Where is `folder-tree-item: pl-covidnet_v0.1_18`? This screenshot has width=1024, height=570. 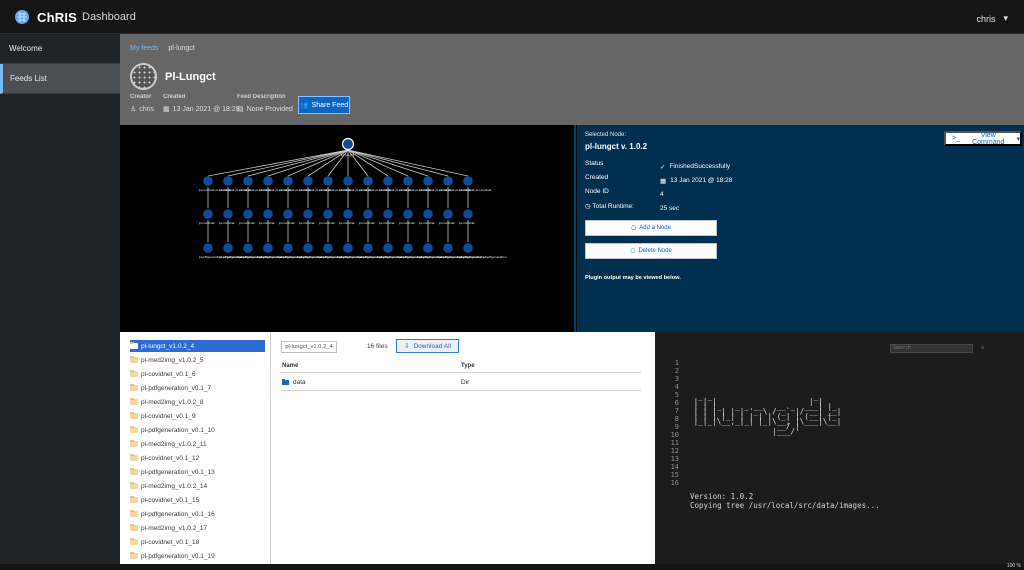 folder-tree-item: pl-covidnet_v0.1_18 is located at coordinates (197, 542).